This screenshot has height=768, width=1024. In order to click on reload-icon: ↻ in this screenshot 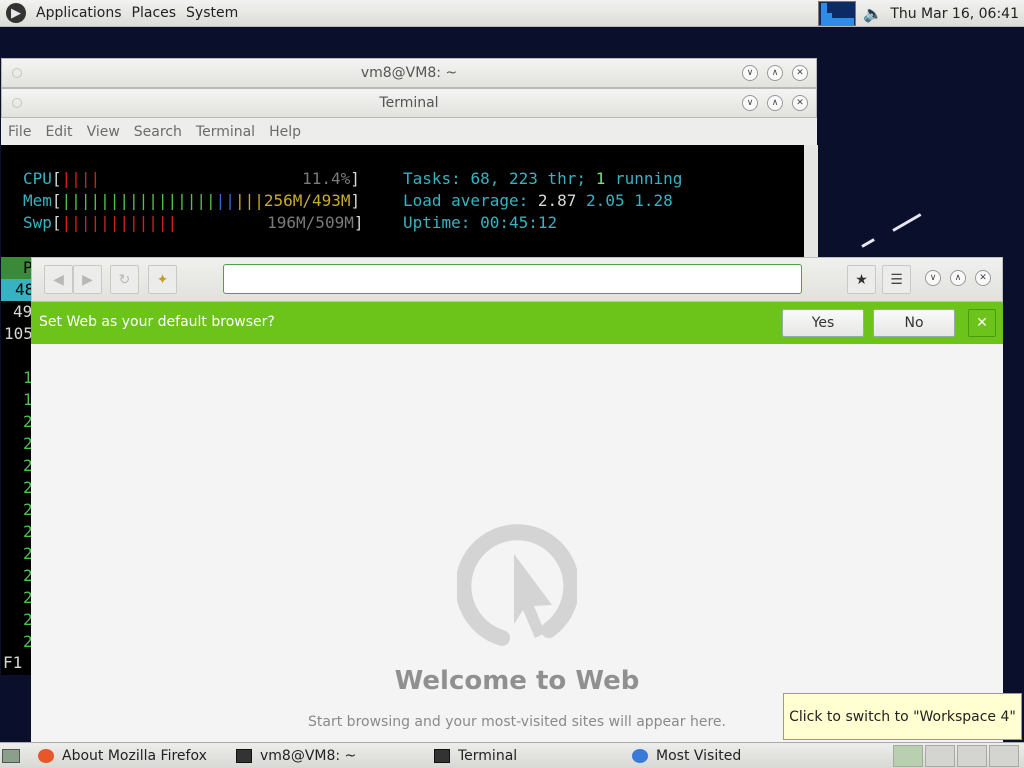, I will do `click(124, 279)`.